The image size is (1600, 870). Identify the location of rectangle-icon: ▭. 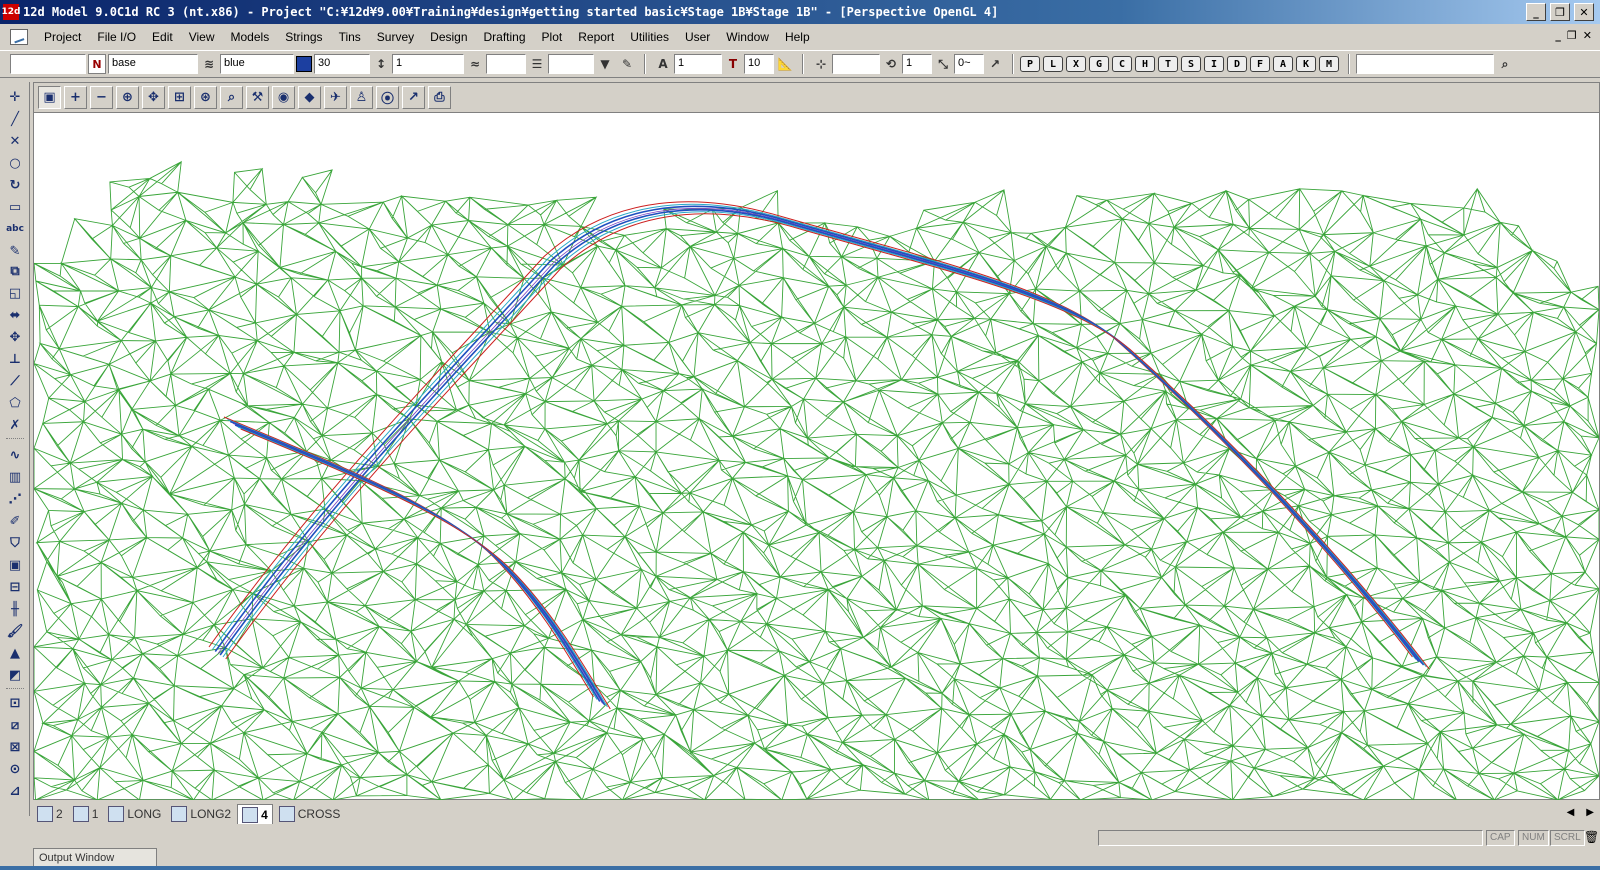
(15, 207).